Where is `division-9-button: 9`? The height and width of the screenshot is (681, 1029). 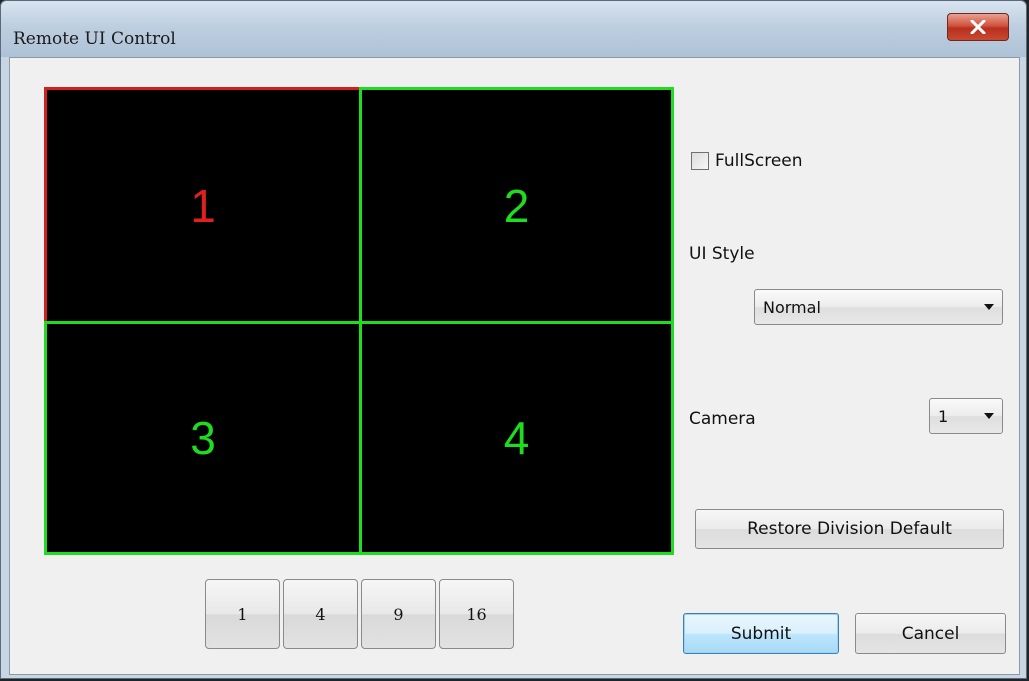
division-9-button: 9 is located at coordinates (398, 614).